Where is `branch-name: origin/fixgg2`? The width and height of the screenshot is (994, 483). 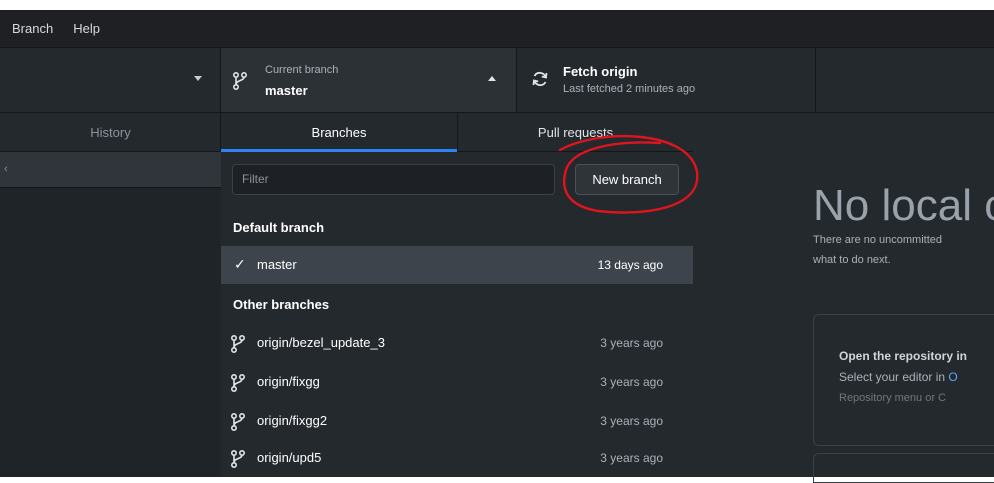
branch-name: origin/fixgg2 is located at coordinates (292, 420).